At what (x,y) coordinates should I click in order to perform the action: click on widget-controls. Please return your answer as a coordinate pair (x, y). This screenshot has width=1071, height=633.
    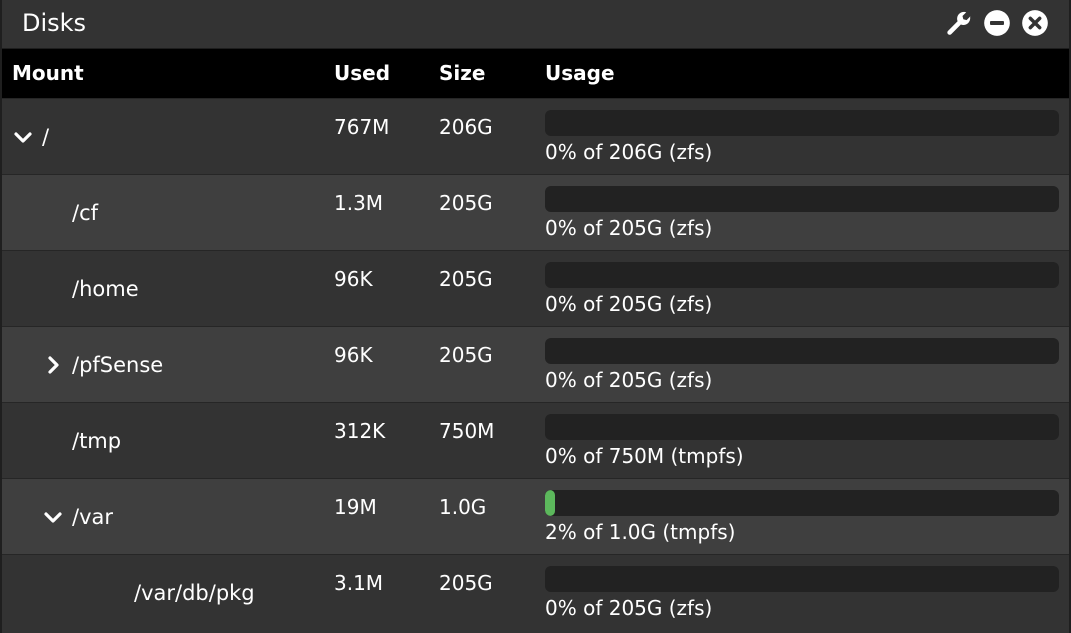
    Looking at the image, I should click on (997, 23).